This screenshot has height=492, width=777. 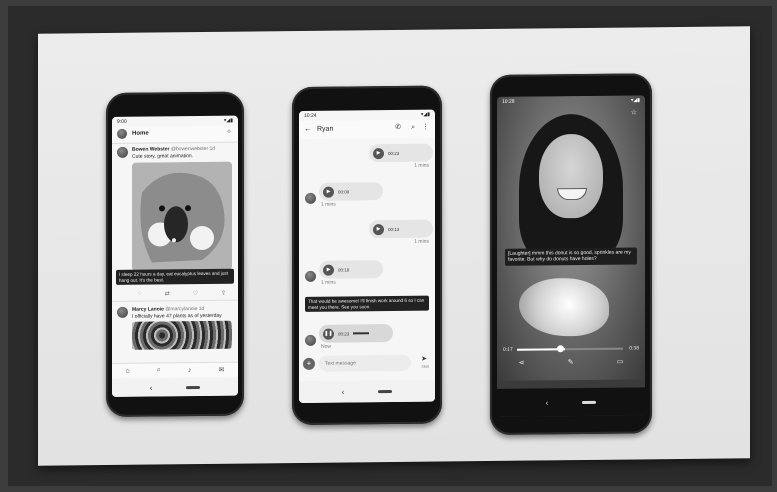 I want to click on profile-avatar, so click(x=122, y=133).